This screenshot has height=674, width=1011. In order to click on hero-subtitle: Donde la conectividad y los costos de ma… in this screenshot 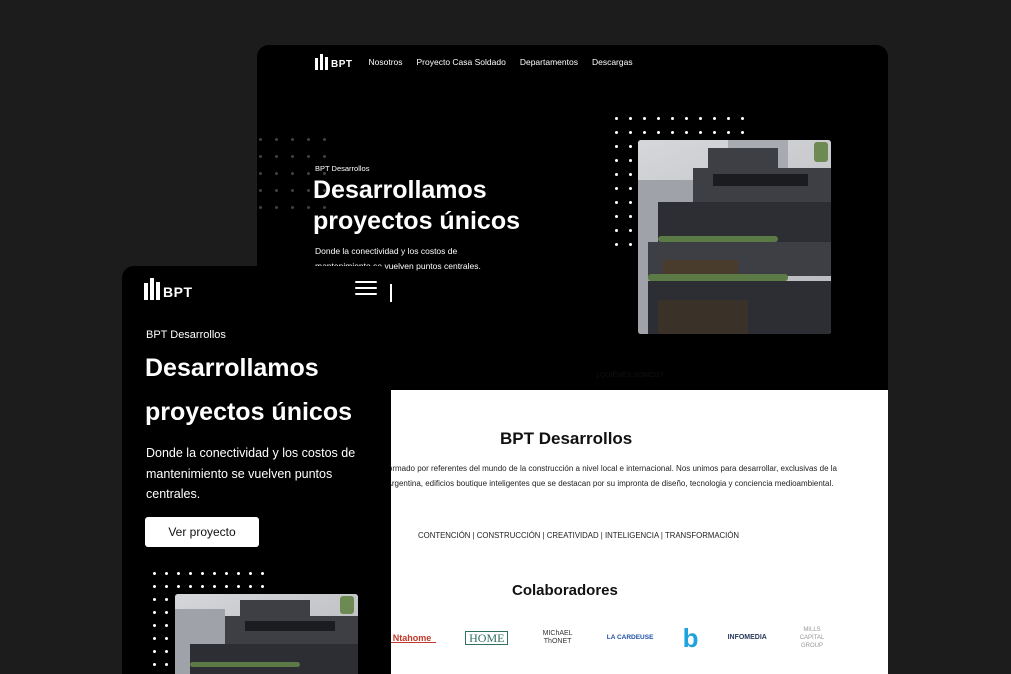, I will do `click(251, 473)`.